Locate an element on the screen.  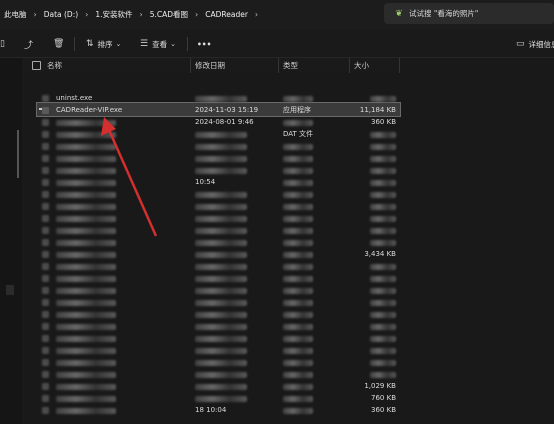
cell-name: CADReader-VIP.exe is located at coordinates (89, 110).